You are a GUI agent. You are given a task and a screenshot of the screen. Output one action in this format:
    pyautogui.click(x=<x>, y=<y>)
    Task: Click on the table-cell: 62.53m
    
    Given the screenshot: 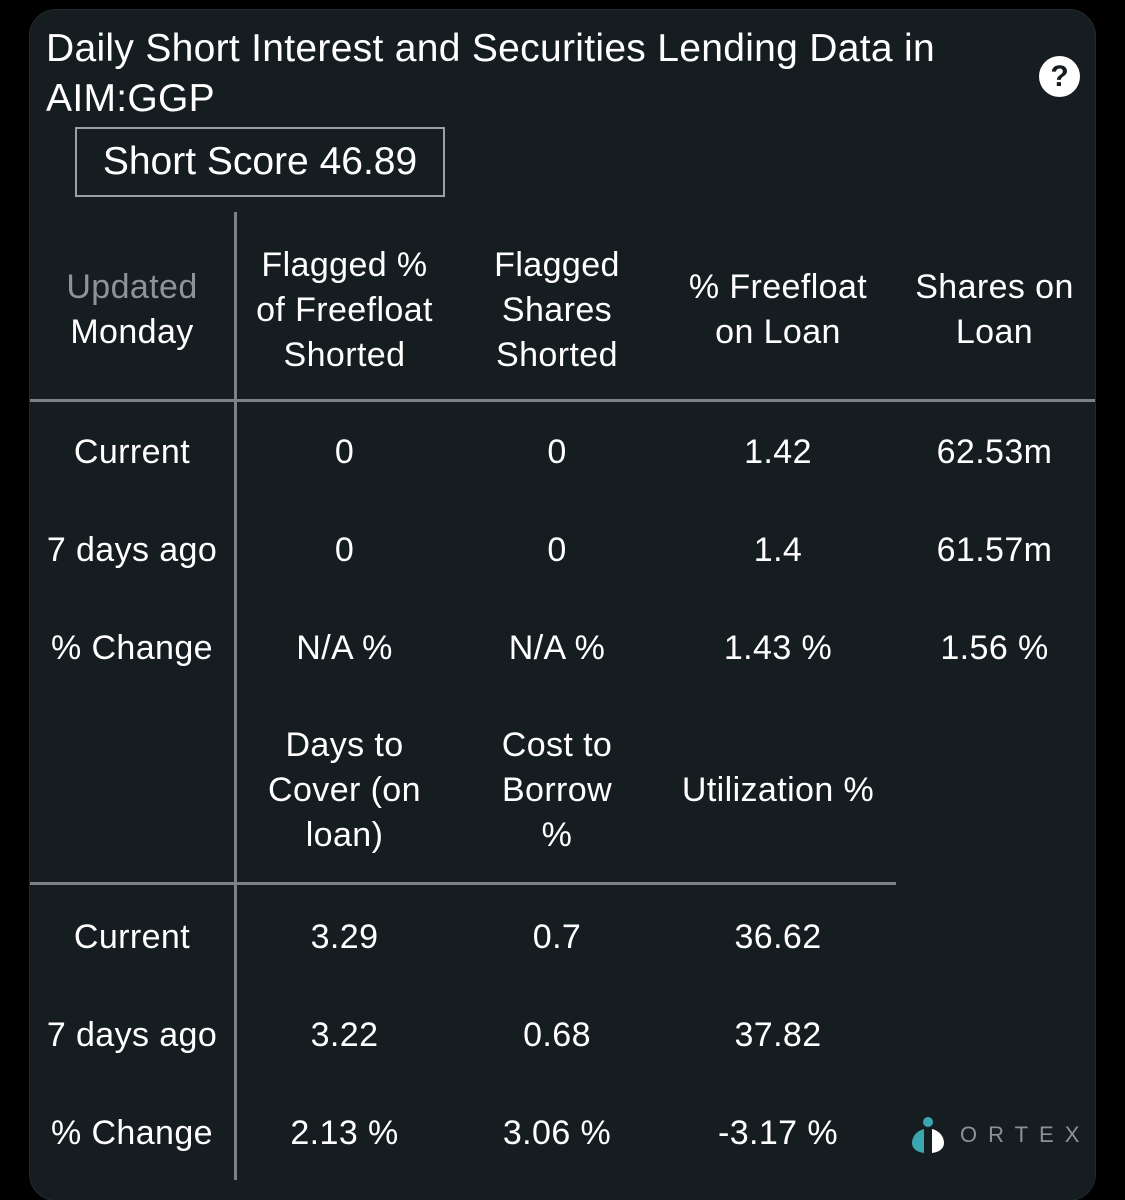 What is the action you would take?
    pyautogui.click(x=994, y=451)
    